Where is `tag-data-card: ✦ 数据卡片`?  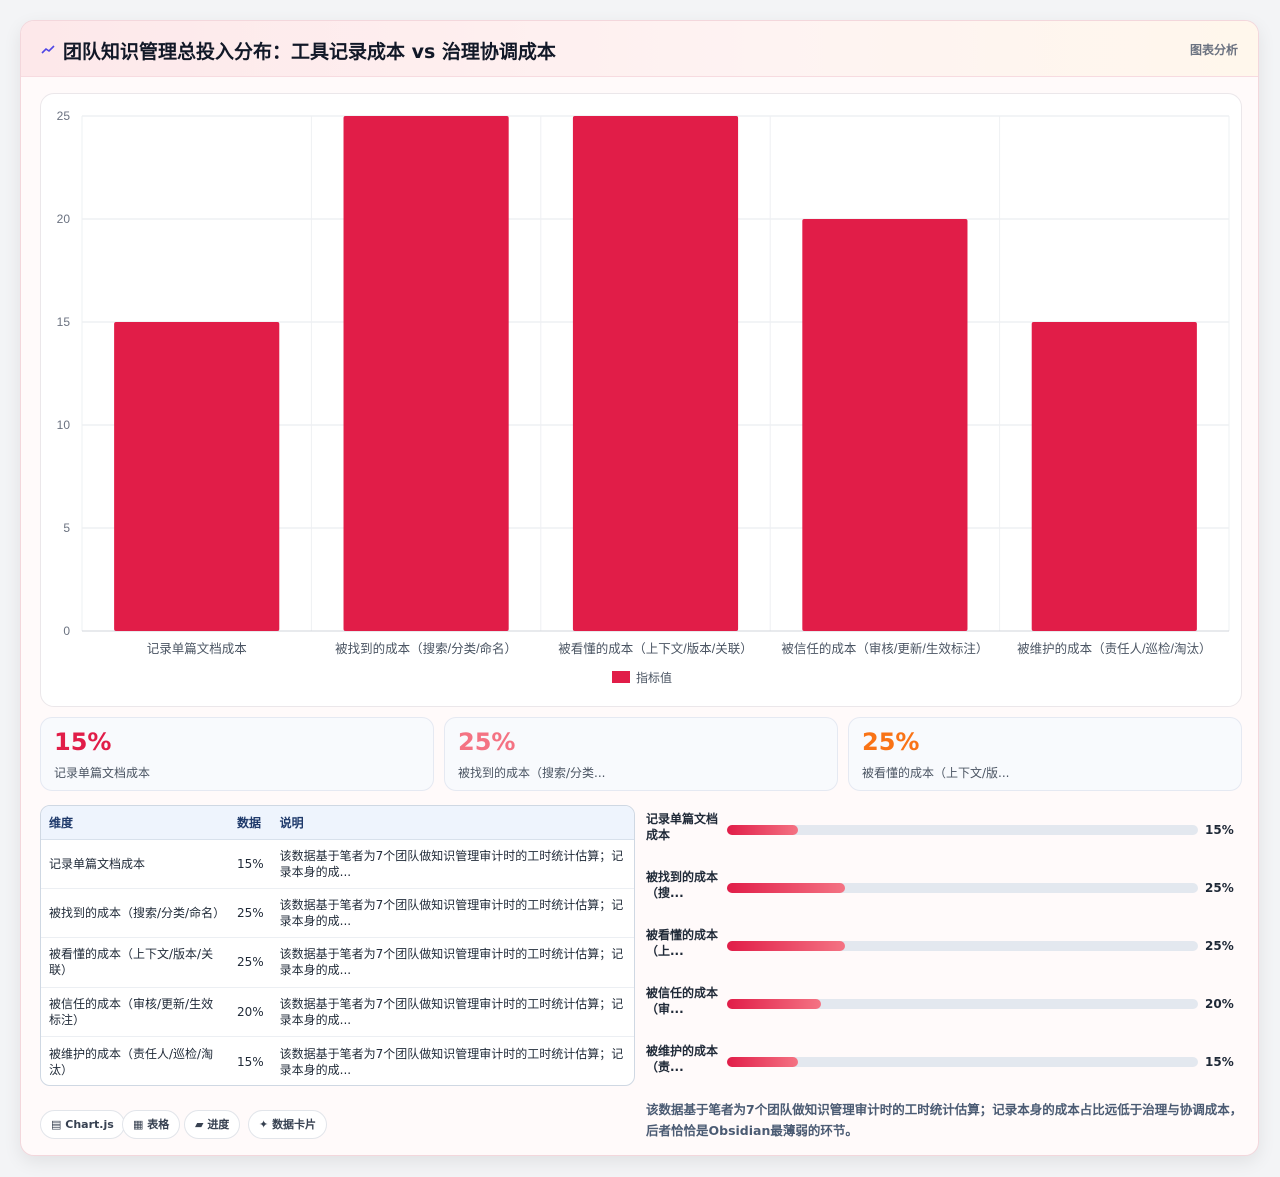
tag-data-card: ✦ 数据卡片 is located at coordinates (288, 1124).